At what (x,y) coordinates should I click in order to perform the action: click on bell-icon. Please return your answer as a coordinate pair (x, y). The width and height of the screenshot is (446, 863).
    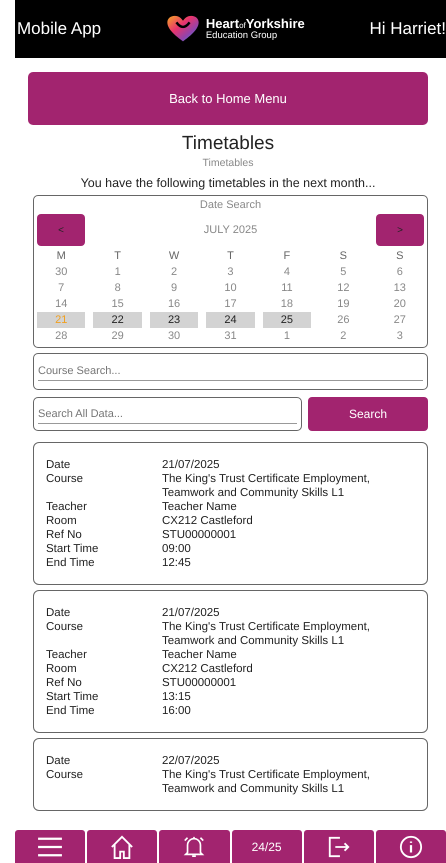
    Looking at the image, I should click on (194, 846).